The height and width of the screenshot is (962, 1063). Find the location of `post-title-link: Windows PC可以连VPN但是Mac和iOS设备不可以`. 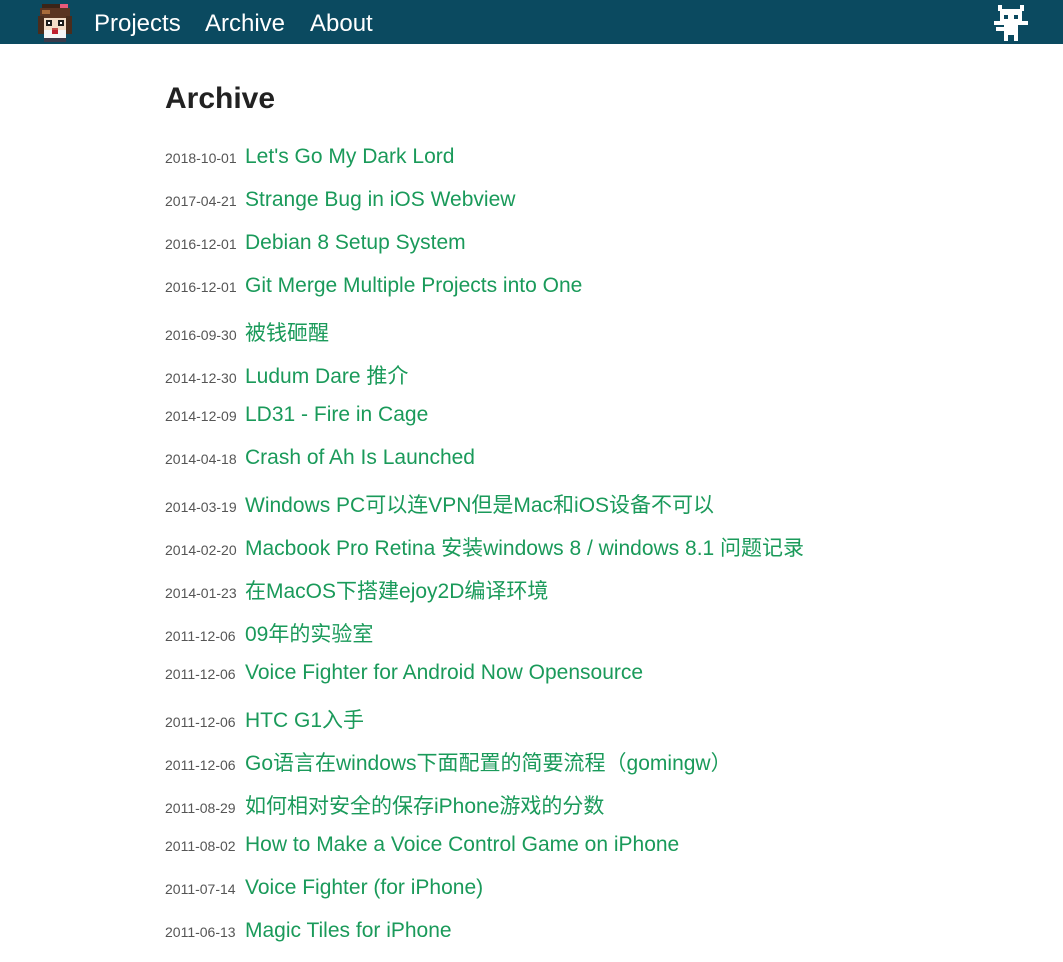

post-title-link: Windows PC可以连VPN但是Mac和iOS设备不可以 is located at coordinates (479, 505).